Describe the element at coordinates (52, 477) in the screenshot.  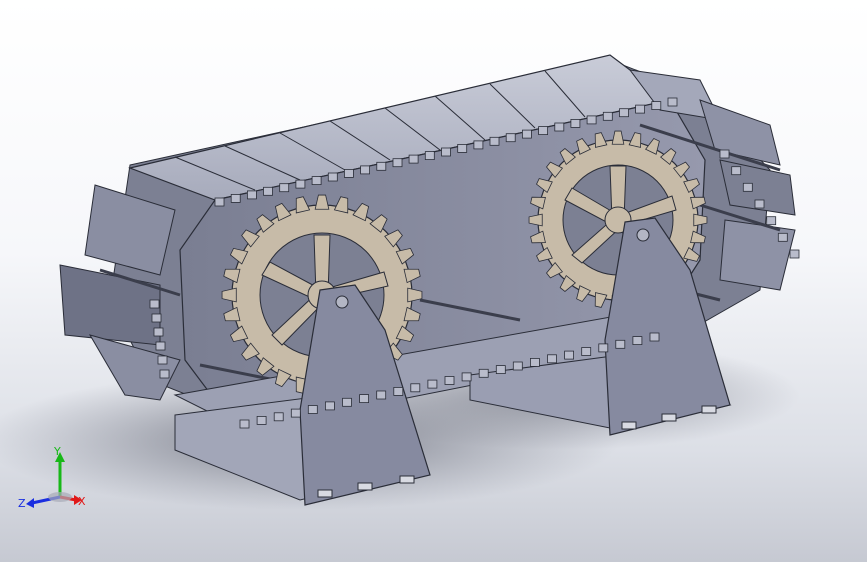
I see `reference-triad: Y X Z` at that location.